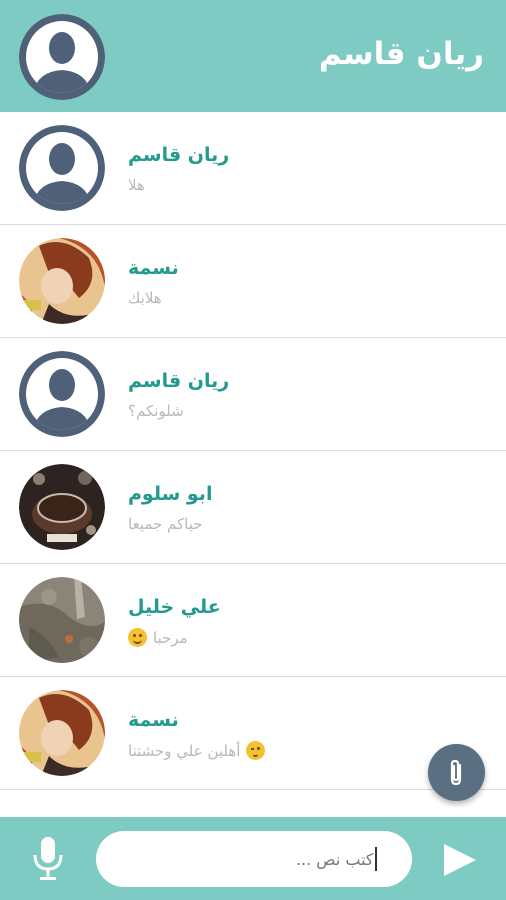 The width and height of the screenshot is (506, 900). Describe the element at coordinates (174, 607) in the screenshot. I see `sender-name: علي خليل` at that location.